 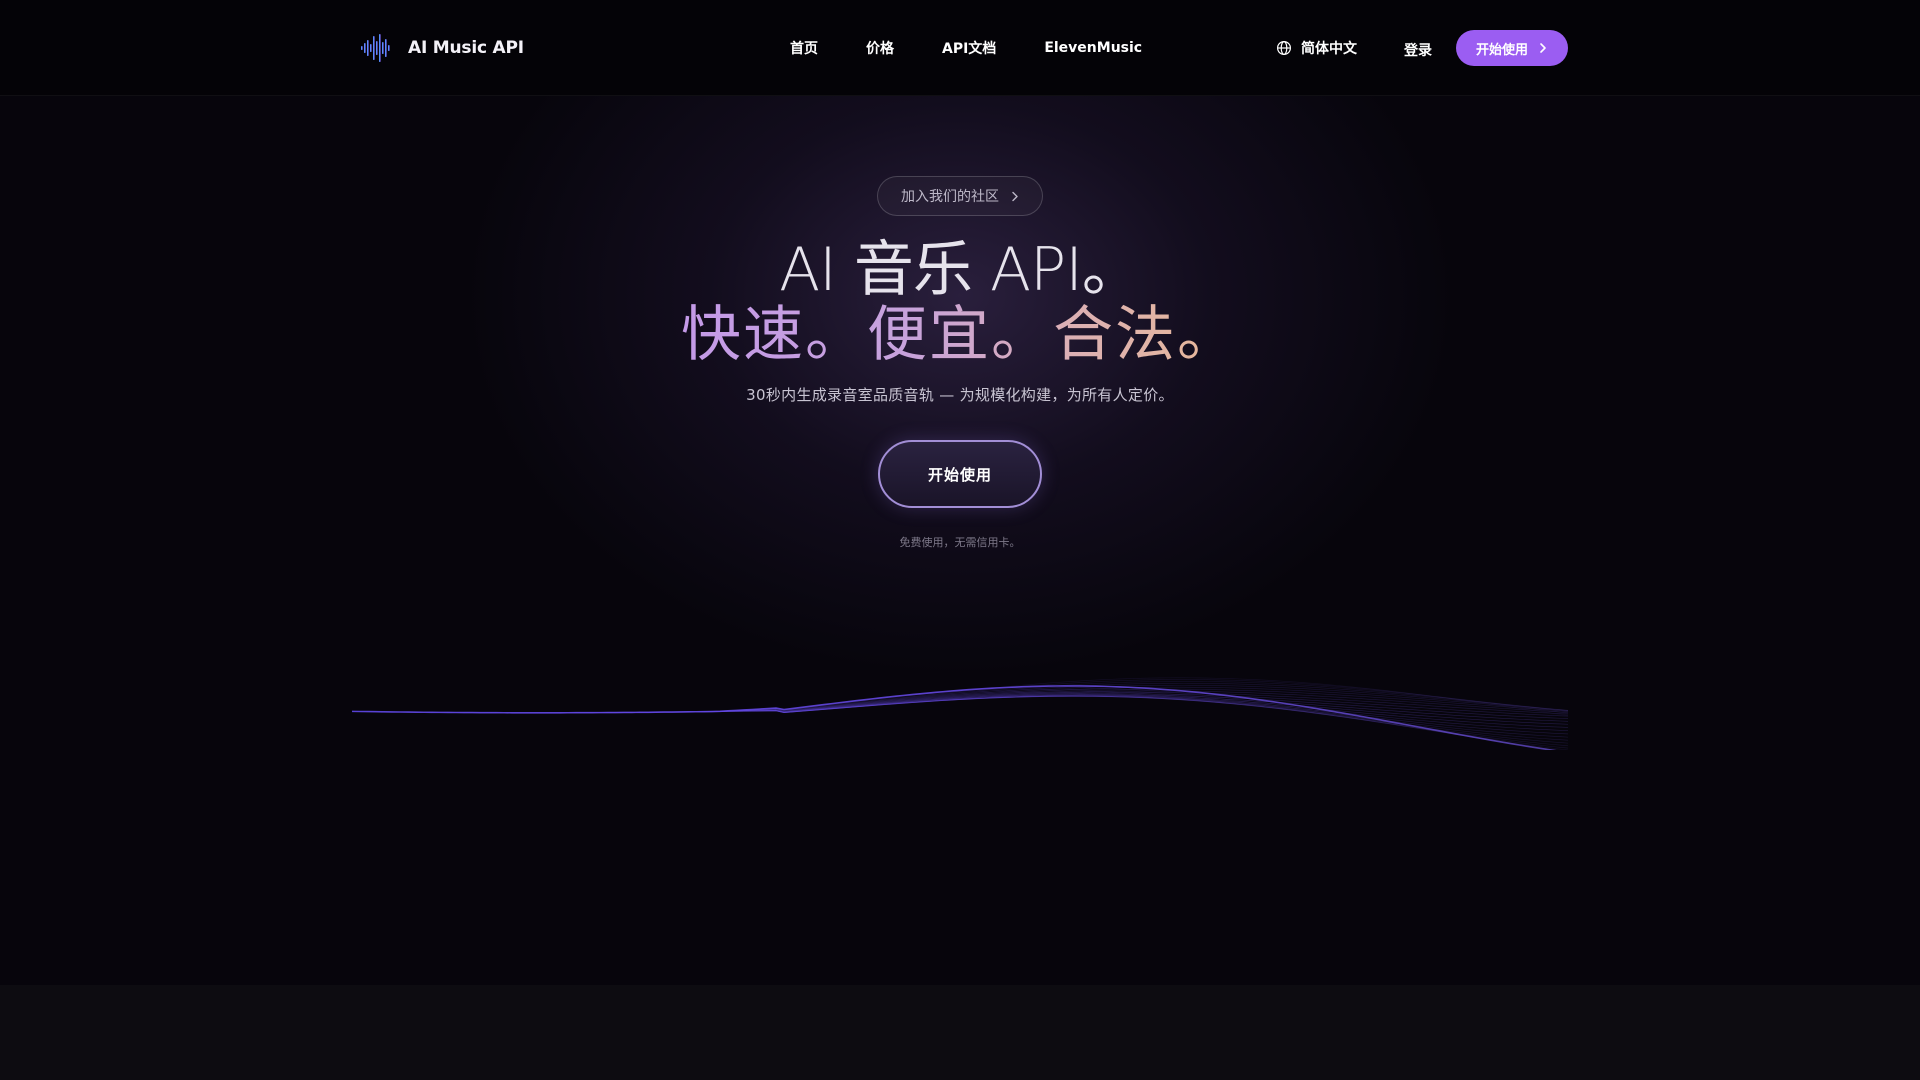 What do you see at coordinates (880, 48) in the screenshot?
I see `nav-item-pricing: 价格` at bounding box center [880, 48].